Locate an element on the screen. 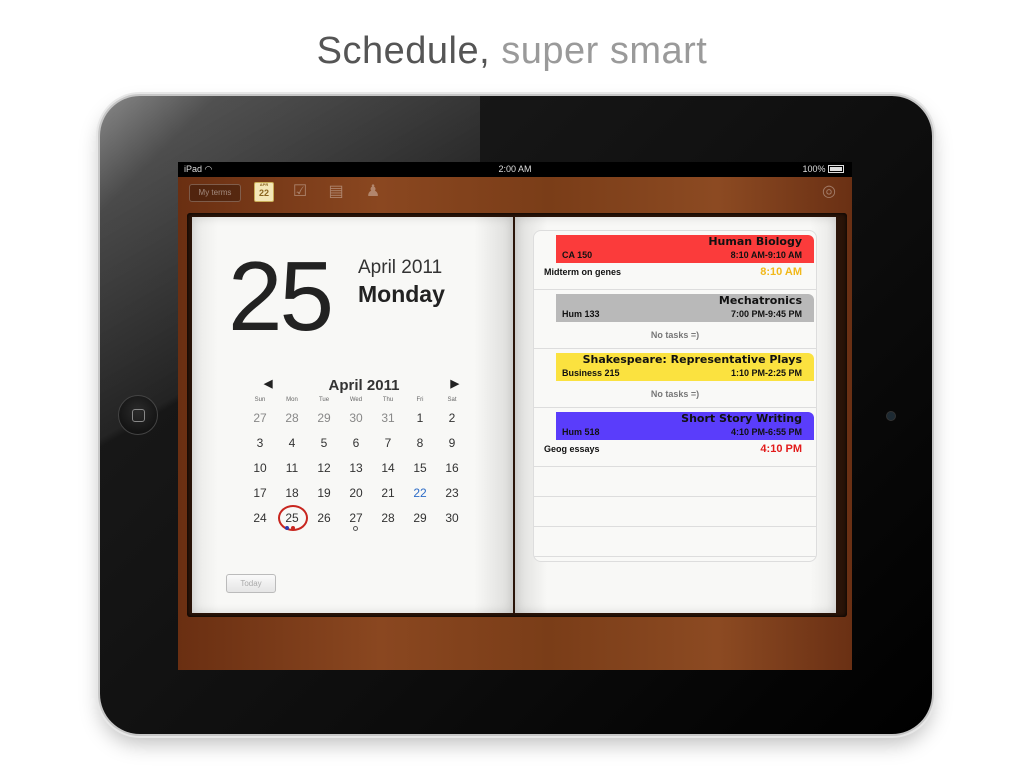 The image size is (1024, 768). calendar-day: 4 is located at coordinates (292, 444).